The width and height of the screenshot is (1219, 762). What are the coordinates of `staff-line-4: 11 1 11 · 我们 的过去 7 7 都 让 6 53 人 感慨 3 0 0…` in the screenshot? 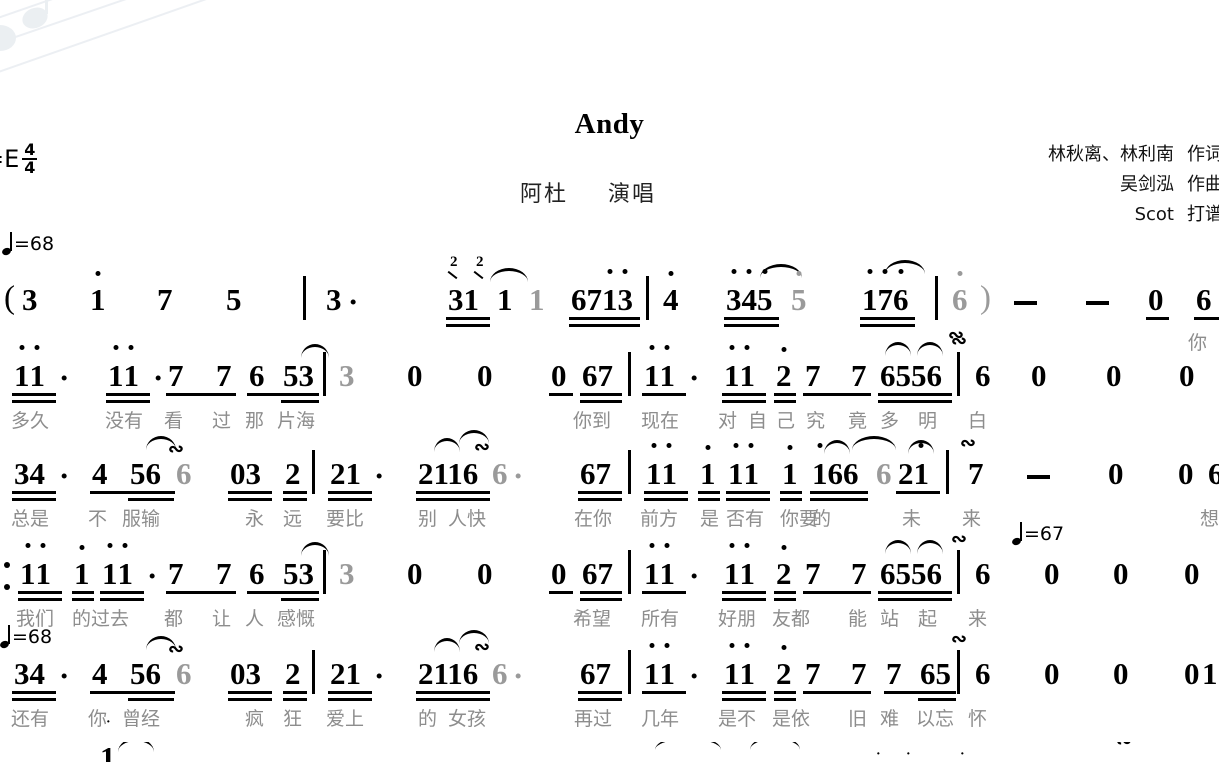 It's located at (609, 585).